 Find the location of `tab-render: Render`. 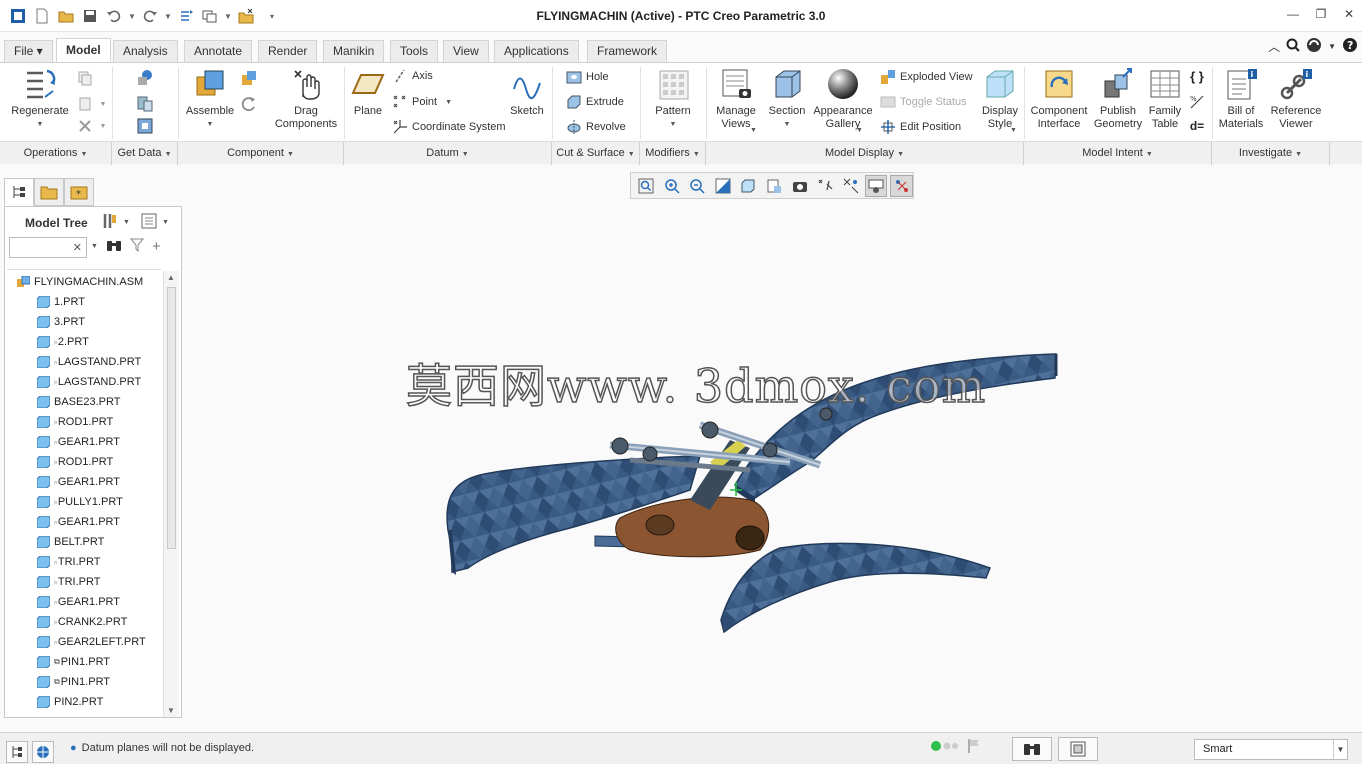

tab-render: Render is located at coordinates (288, 51).